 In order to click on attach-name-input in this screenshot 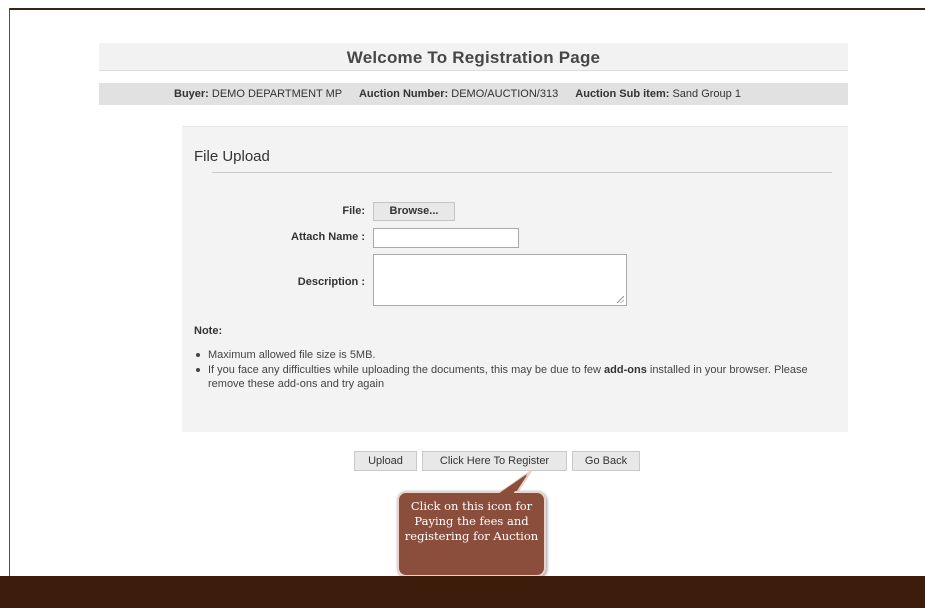, I will do `click(446, 238)`.